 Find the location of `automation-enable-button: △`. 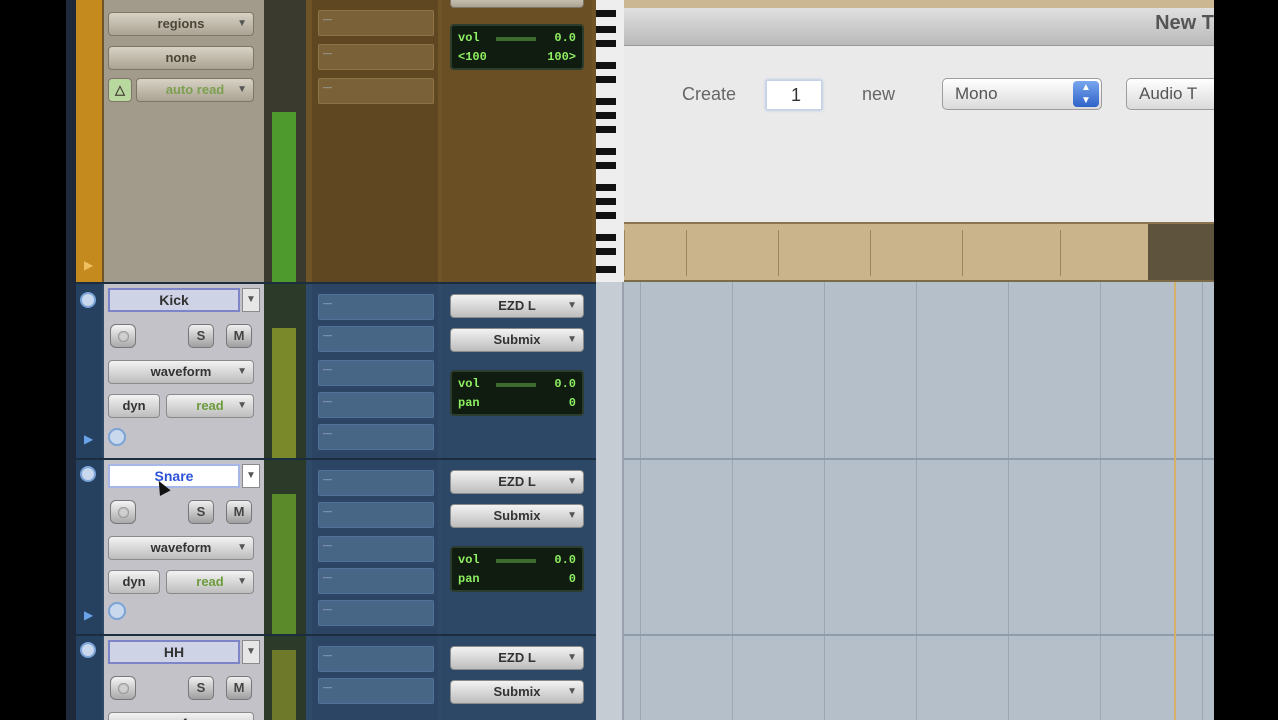

automation-enable-button: △ is located at coordinates (120, 90).